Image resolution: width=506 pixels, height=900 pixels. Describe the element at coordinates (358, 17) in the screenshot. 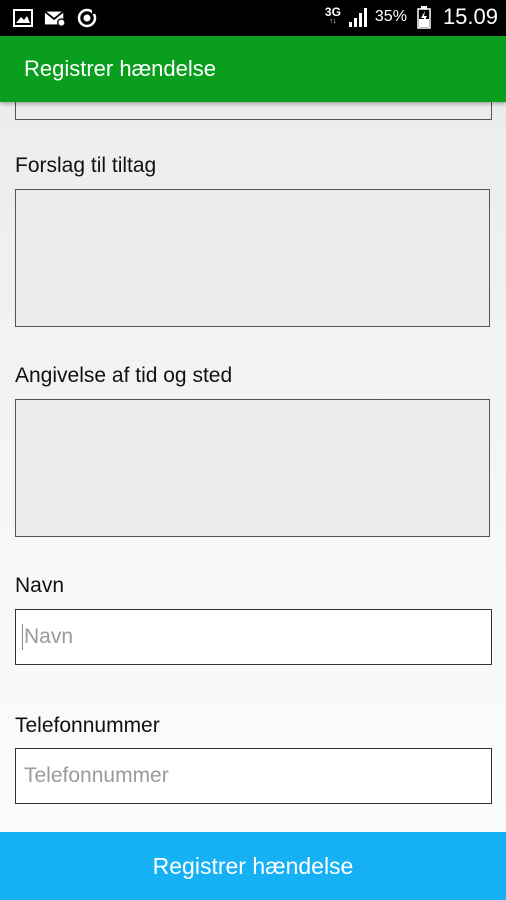

I see `signal-icon` at that location.